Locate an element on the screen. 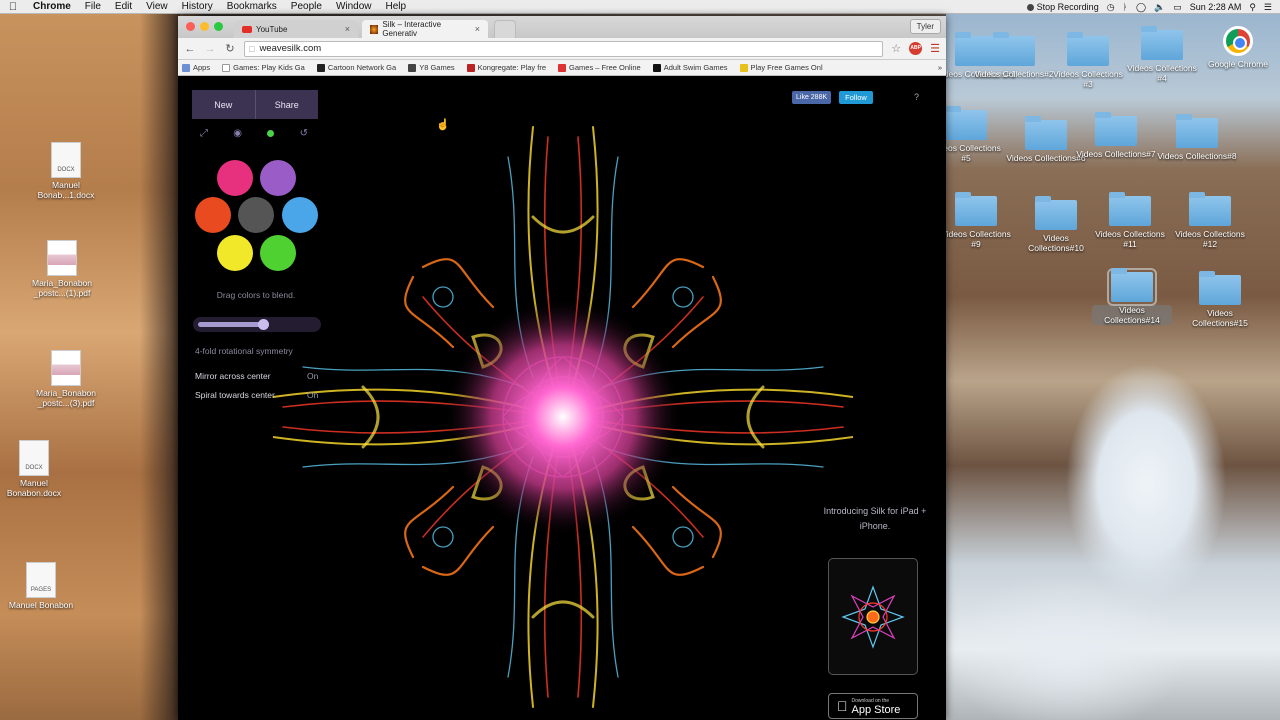 Image resolution: width=1280 pixels, height=720 pixels. bookmark-item: Kongregate: Play fre is located at coordinates (506, 67).